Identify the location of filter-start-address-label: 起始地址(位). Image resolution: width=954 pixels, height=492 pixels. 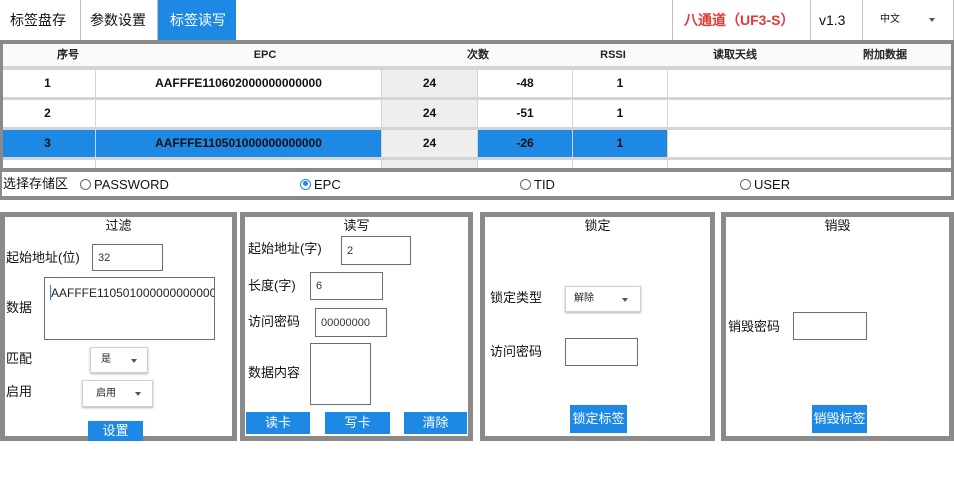
(43, 257).